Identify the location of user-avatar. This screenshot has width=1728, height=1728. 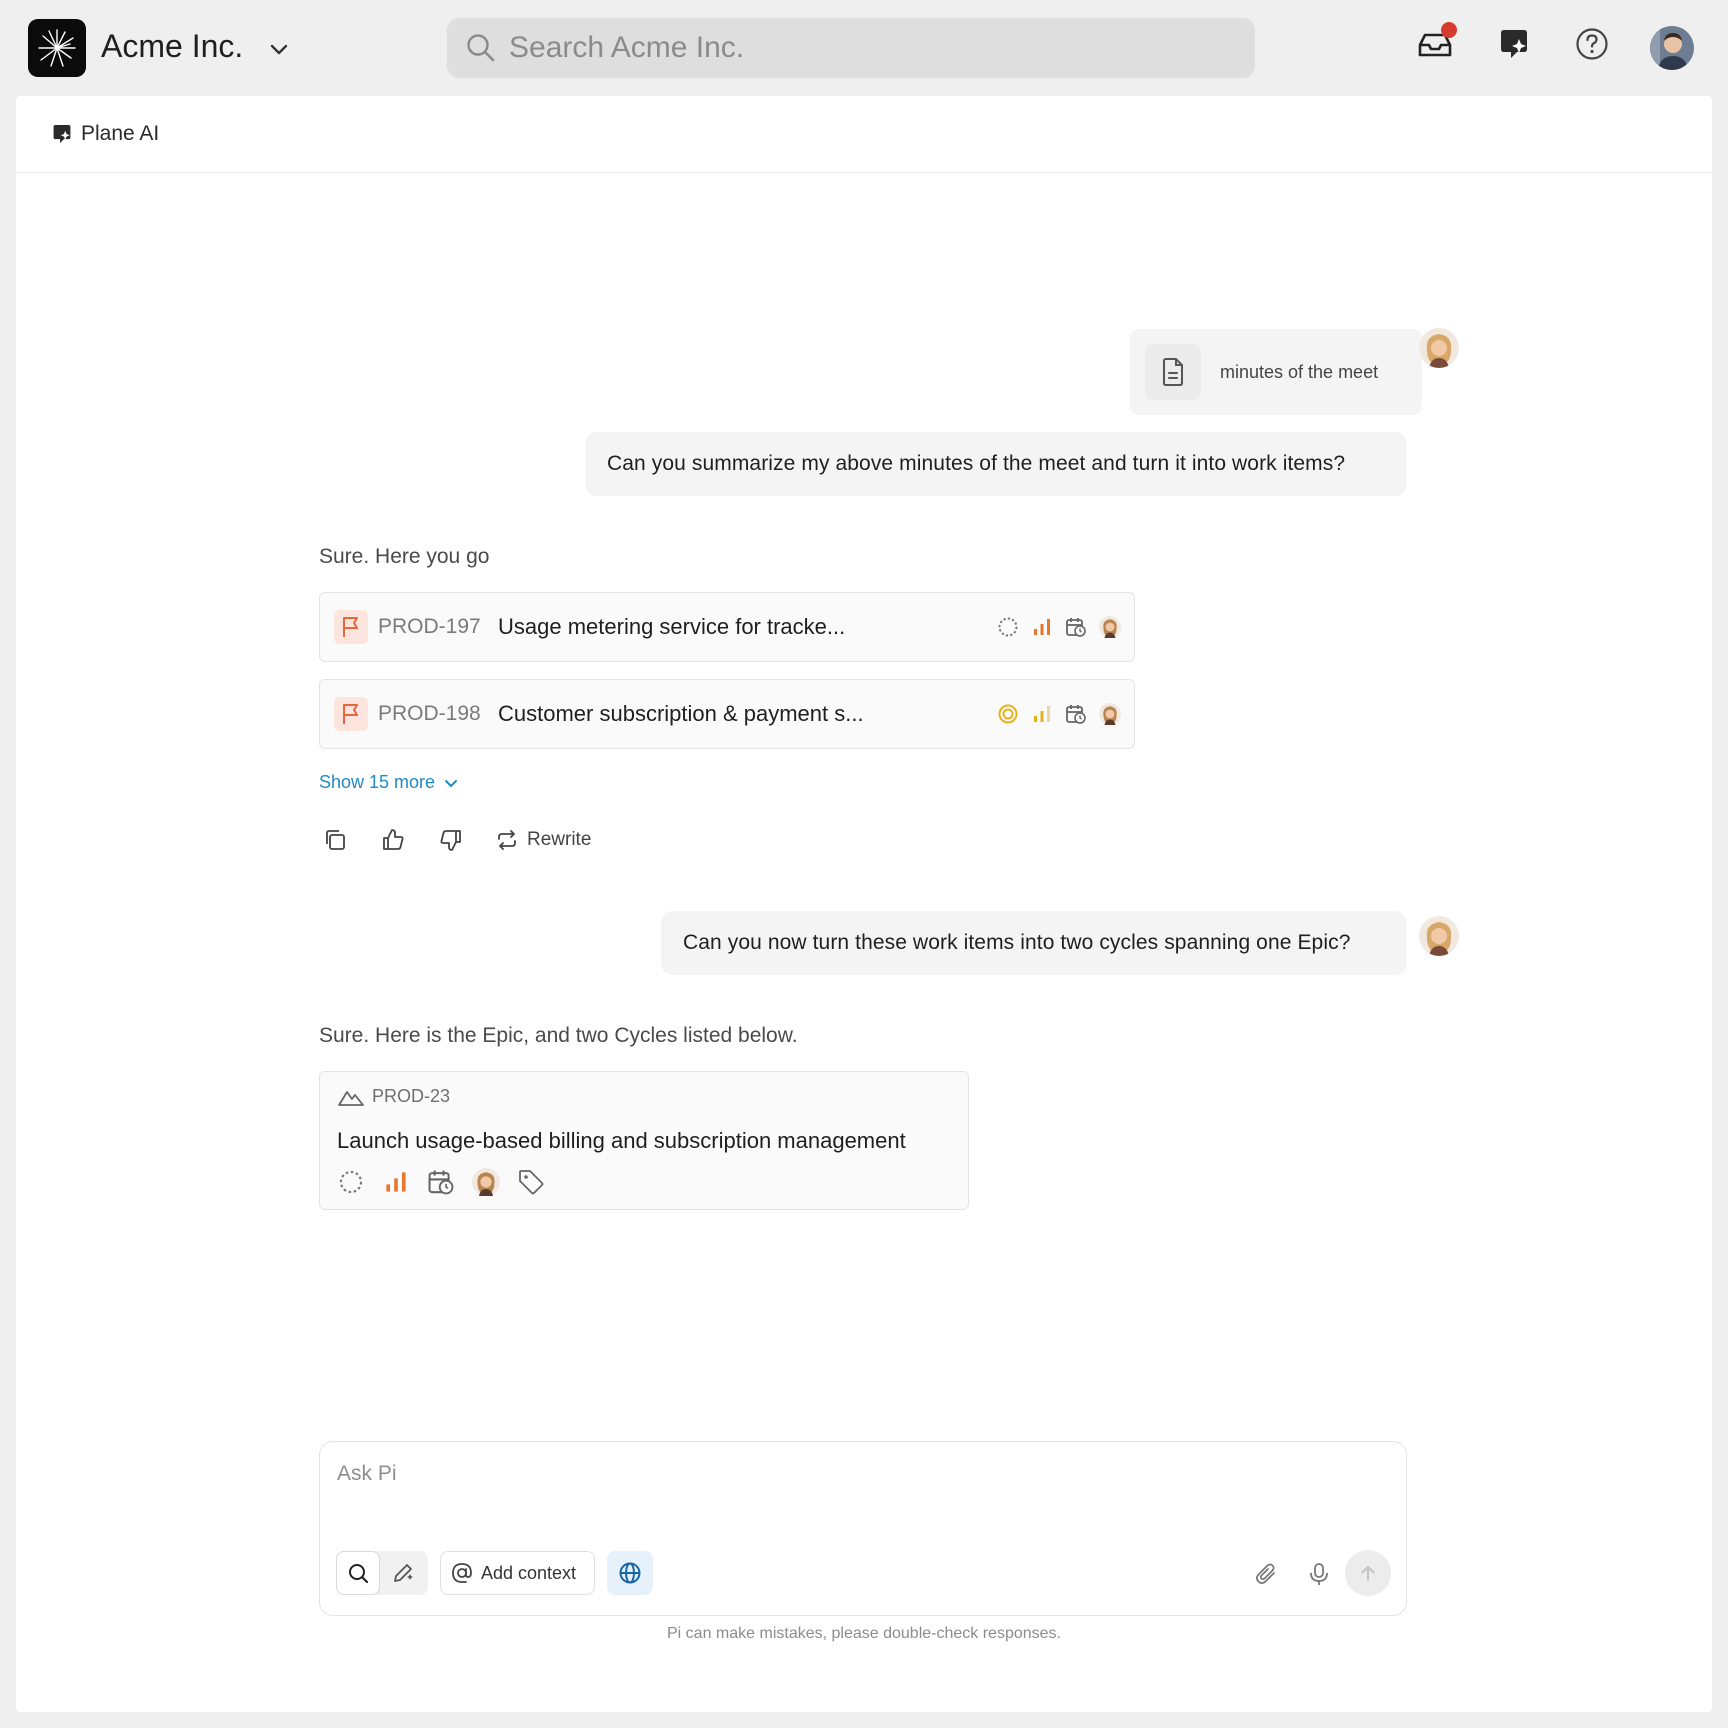
(1672, 48).